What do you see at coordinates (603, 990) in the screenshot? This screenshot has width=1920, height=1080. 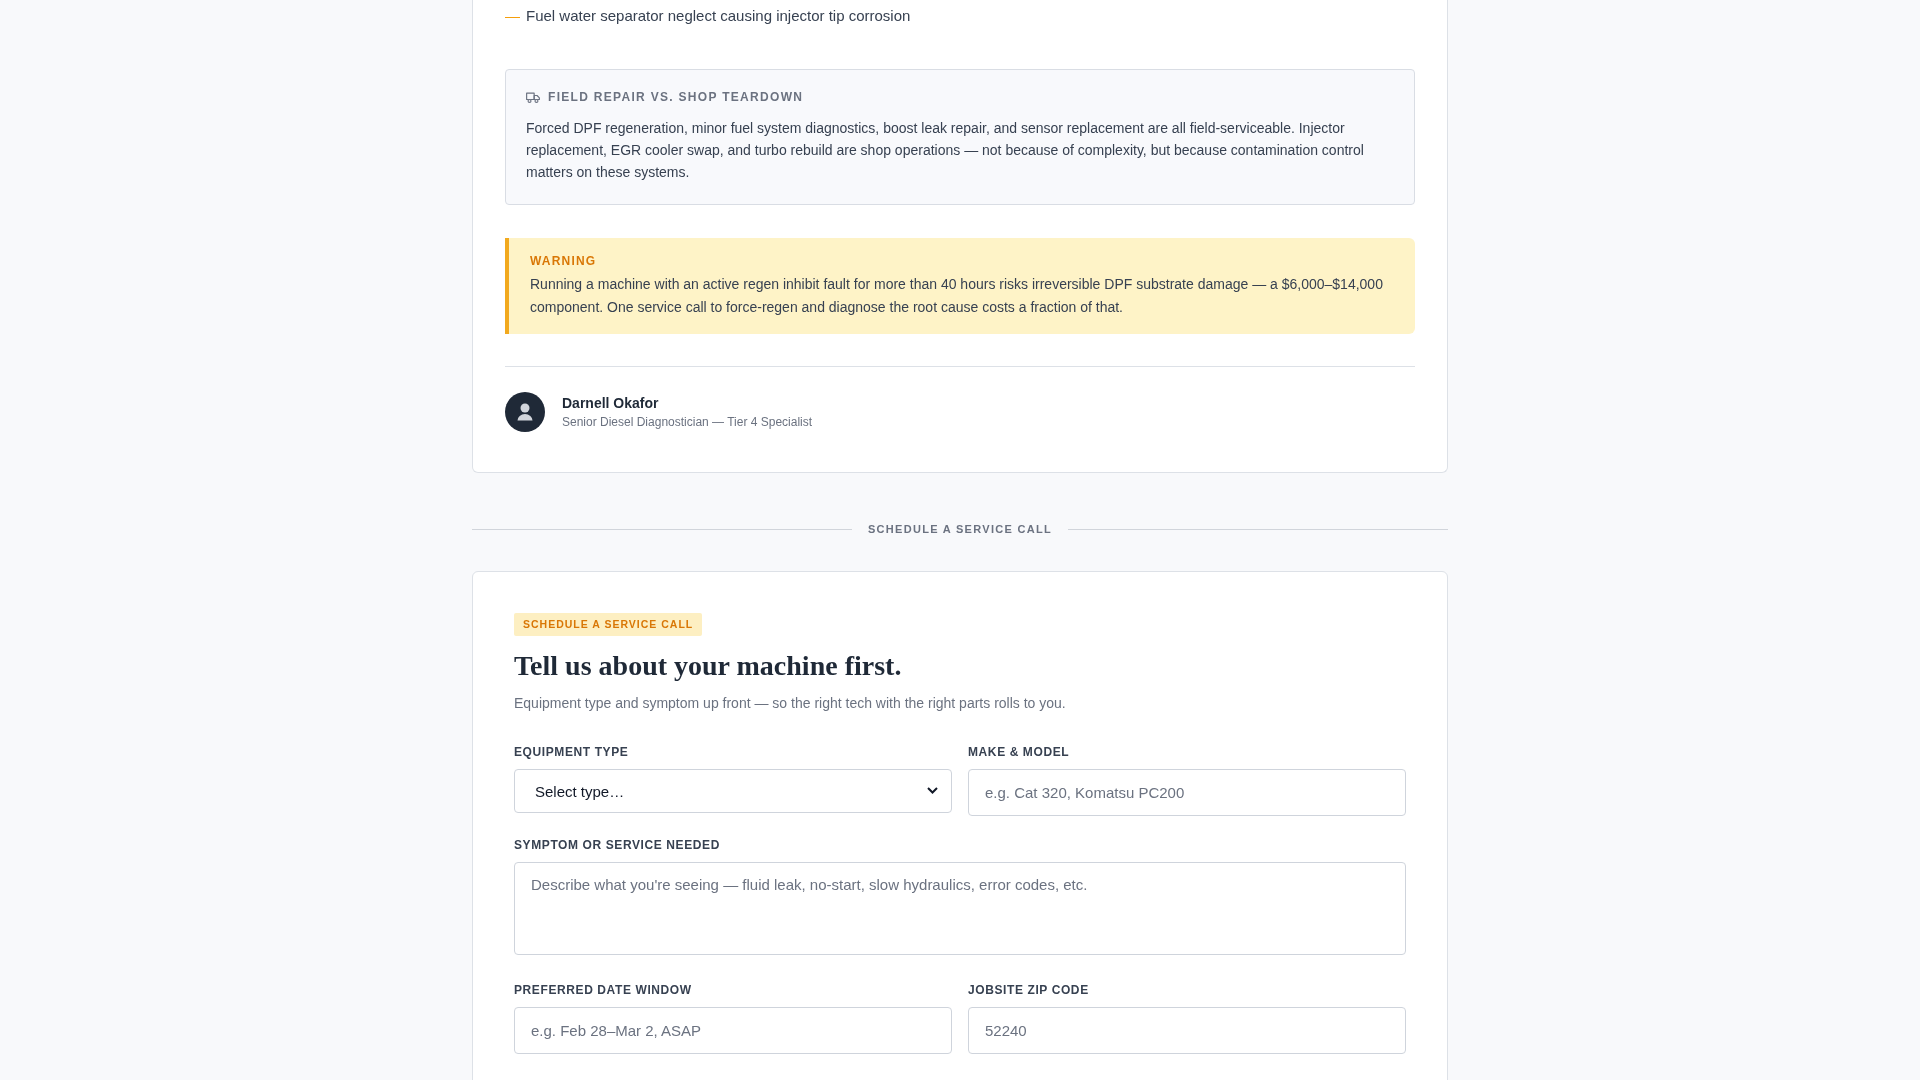 I see `field-label: PREFERRED DATE WINDOW` at bounding box center [603, 990].